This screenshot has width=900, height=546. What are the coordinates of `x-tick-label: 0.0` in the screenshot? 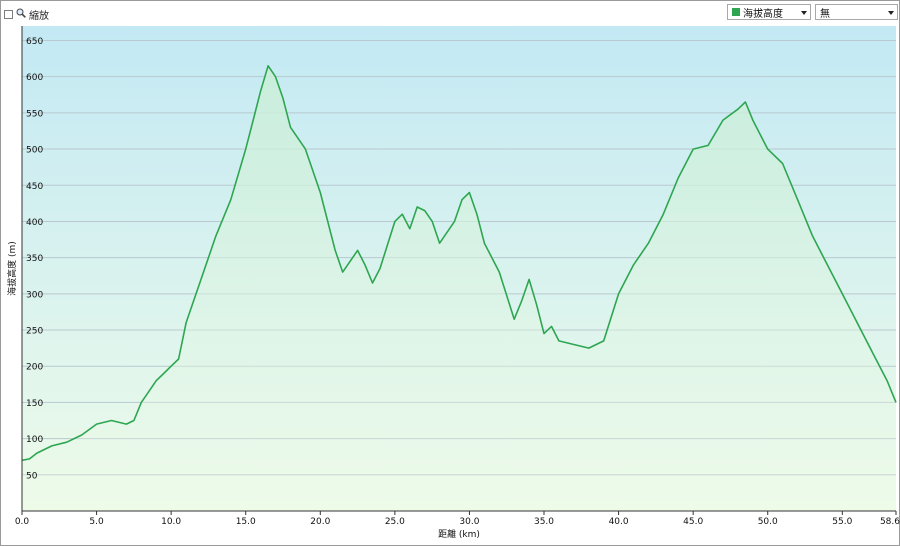 It's located at (22, 522).